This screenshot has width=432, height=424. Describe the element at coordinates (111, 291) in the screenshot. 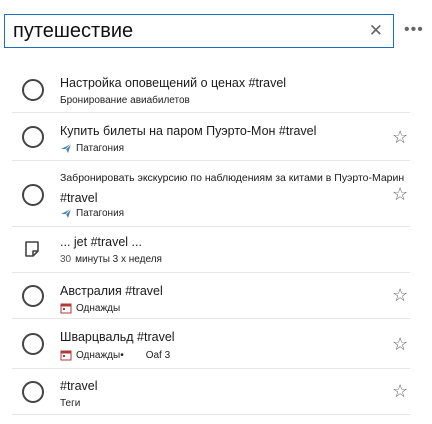

I see `task-title: Австралия #travel` at that location.